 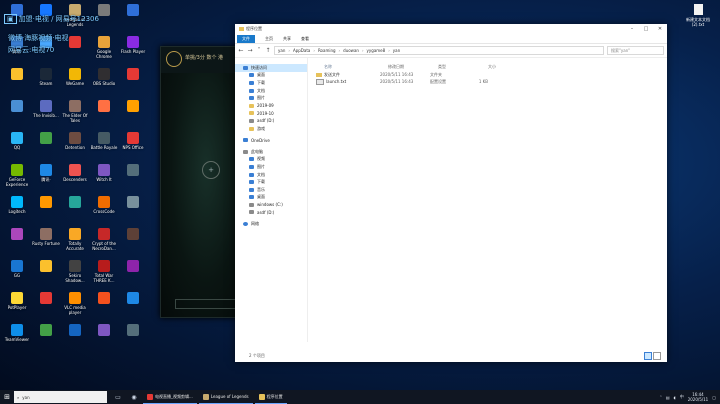 I want to click on breadcrumb-segment: yan, so click(x=281, y=50).